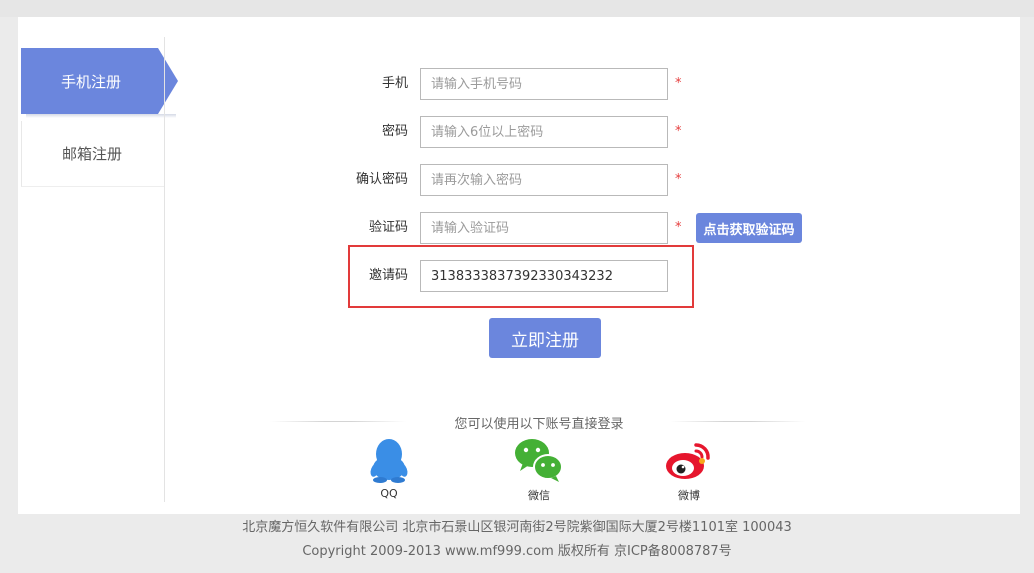 The height and width of the screenshot is (573, 1034). Describe the element at coordinates (544, 276) in the screenshot. I see `invite-code-input` at that location.